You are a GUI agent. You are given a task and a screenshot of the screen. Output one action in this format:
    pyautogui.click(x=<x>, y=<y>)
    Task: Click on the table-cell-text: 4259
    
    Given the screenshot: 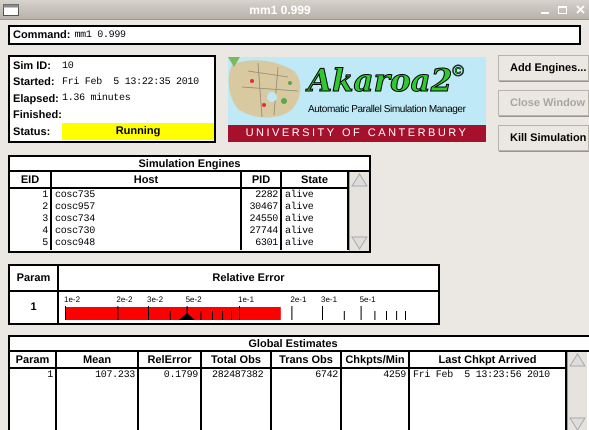 What is the action you would take?
    pyautogui.click(x=394, y=376)
    